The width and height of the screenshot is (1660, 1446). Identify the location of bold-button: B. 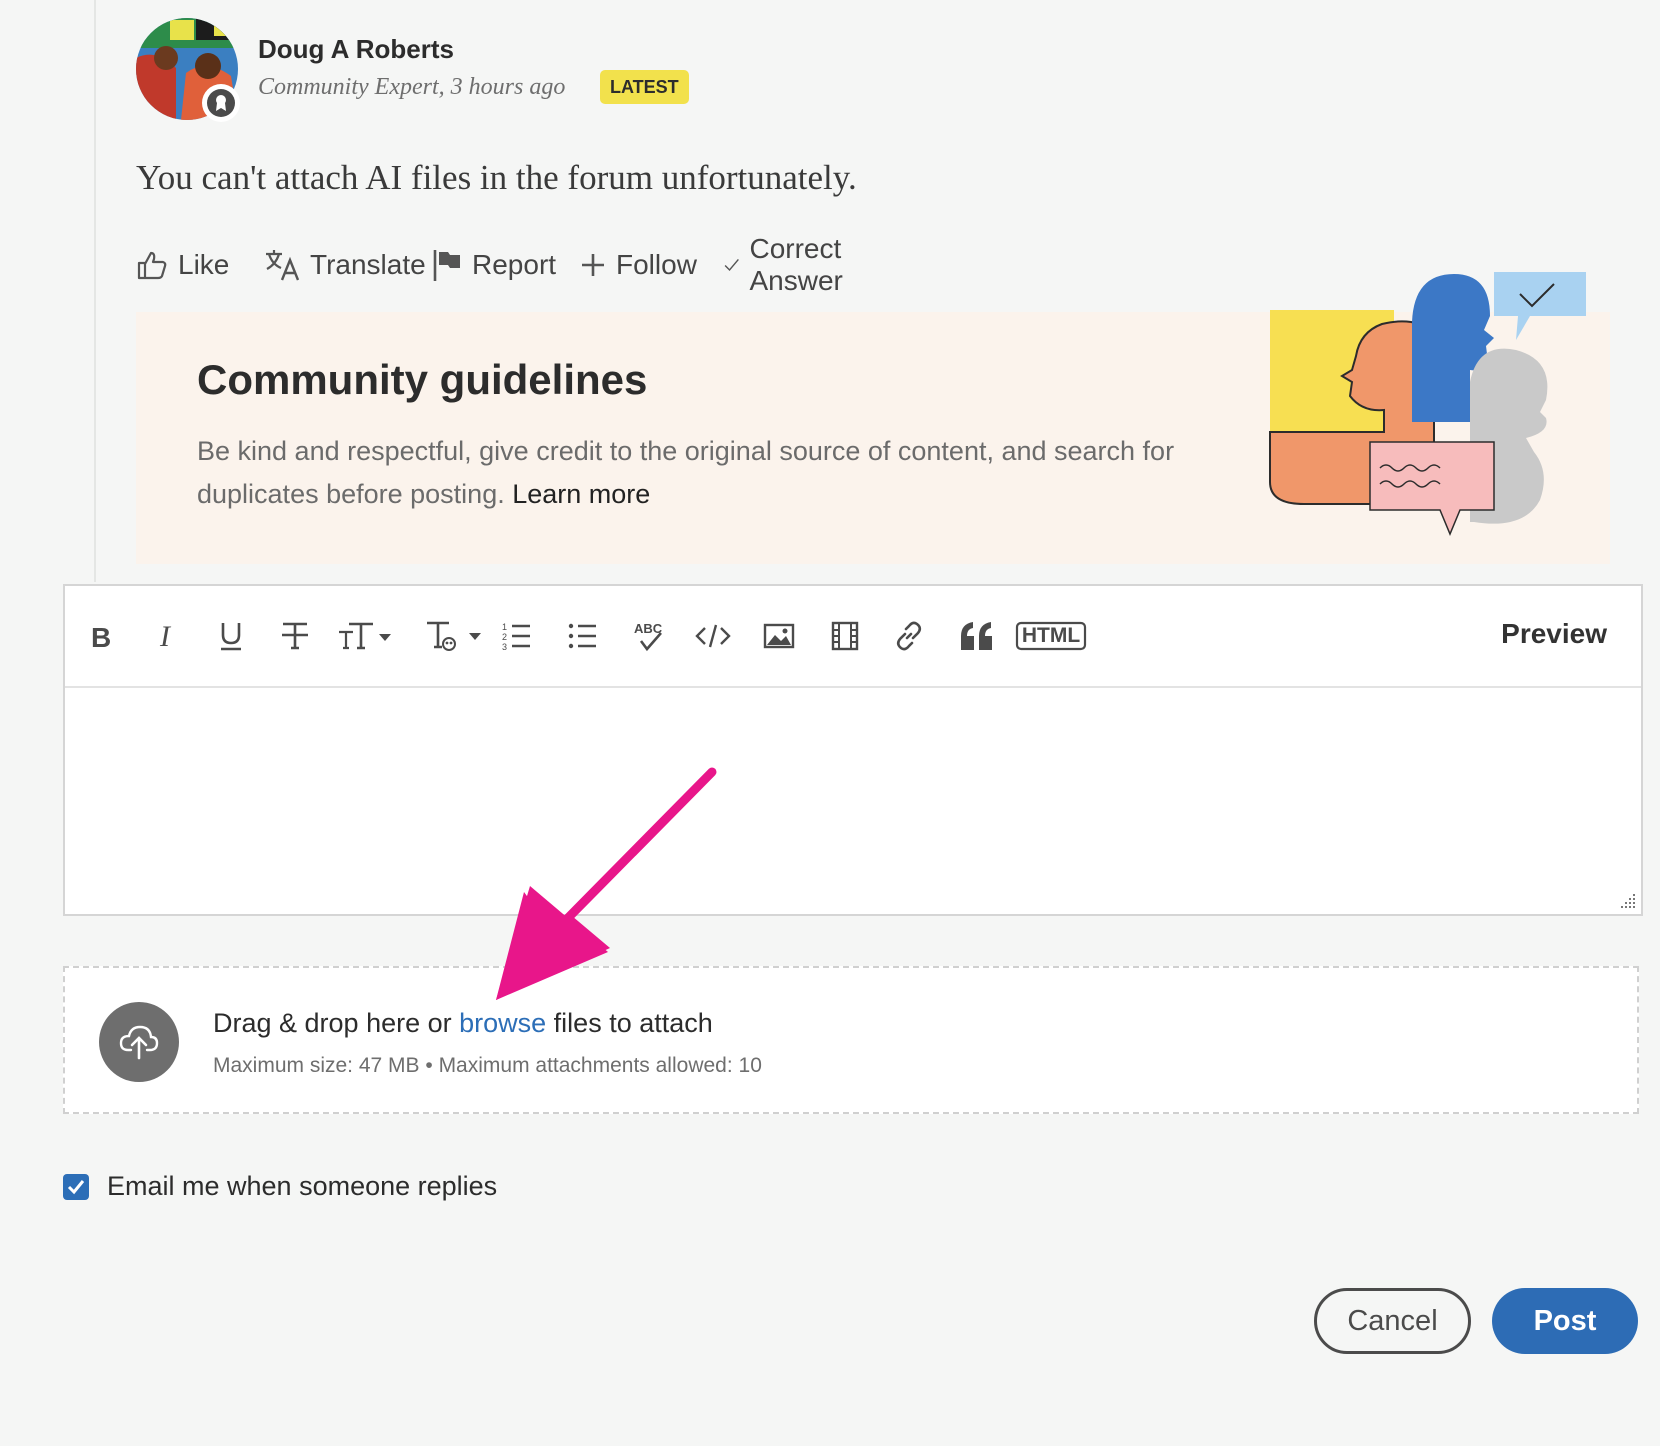
(101, 636).